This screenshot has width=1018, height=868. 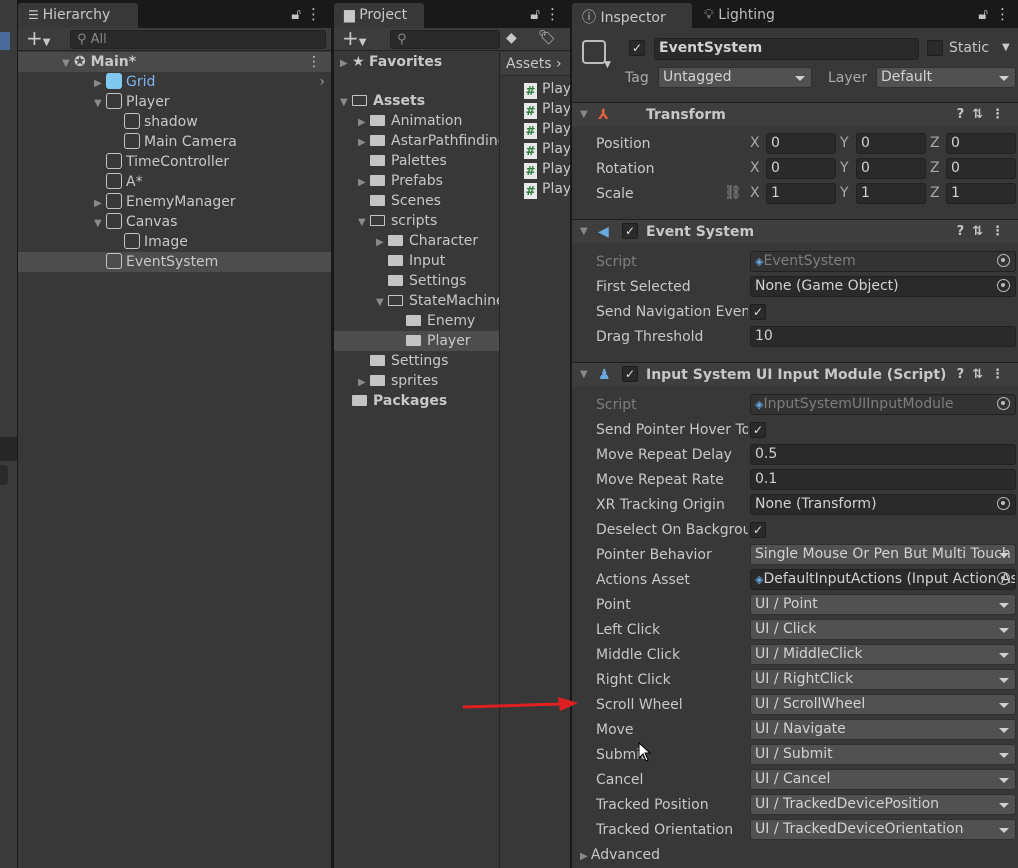 I want to click on project-folder-item: Packages, so click(x=416, y=401).